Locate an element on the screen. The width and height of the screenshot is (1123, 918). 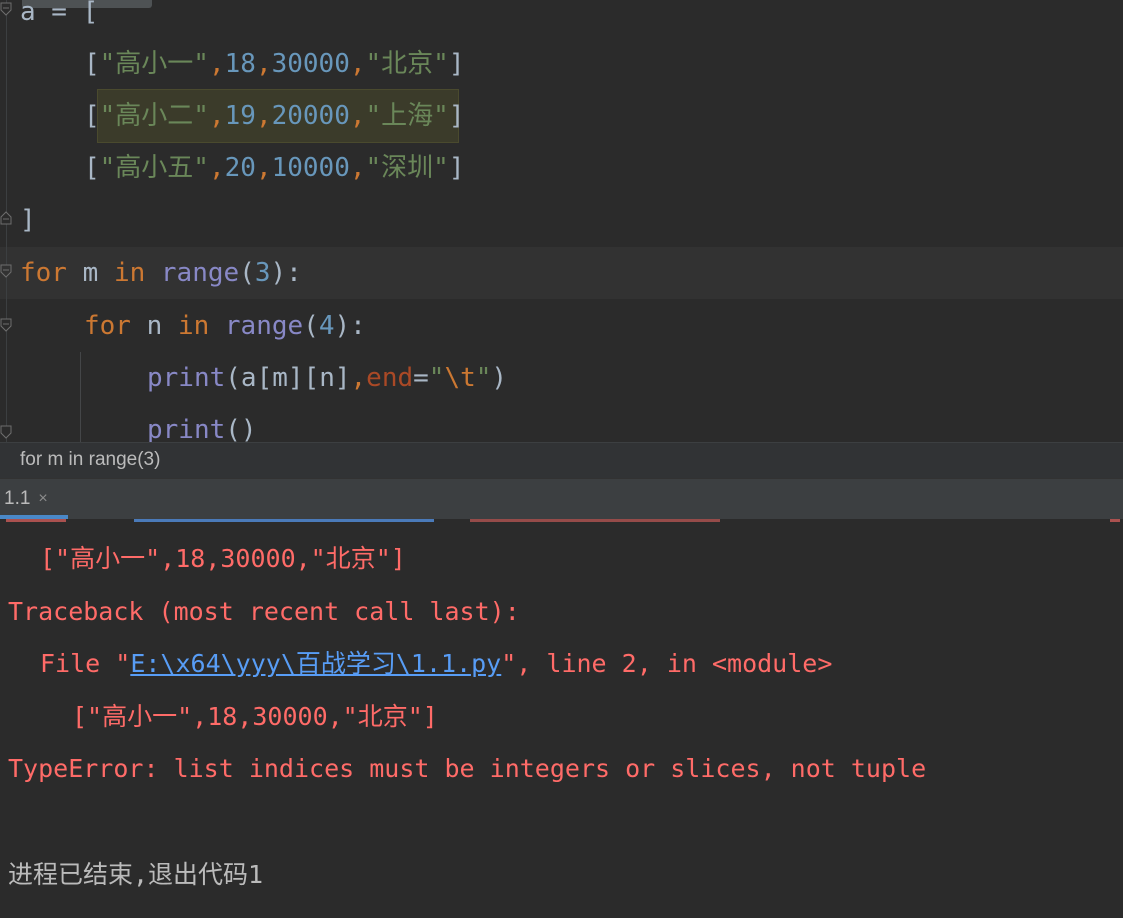
code-line: ["高小二",19,20000,"上海"] is located at coordinates (274, 116).